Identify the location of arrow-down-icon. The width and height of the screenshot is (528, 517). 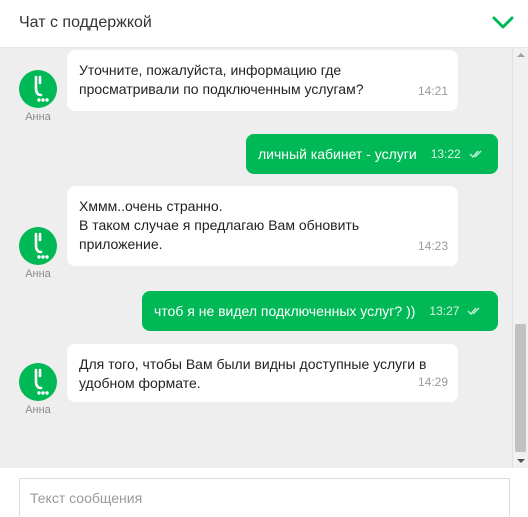
(521, 461).